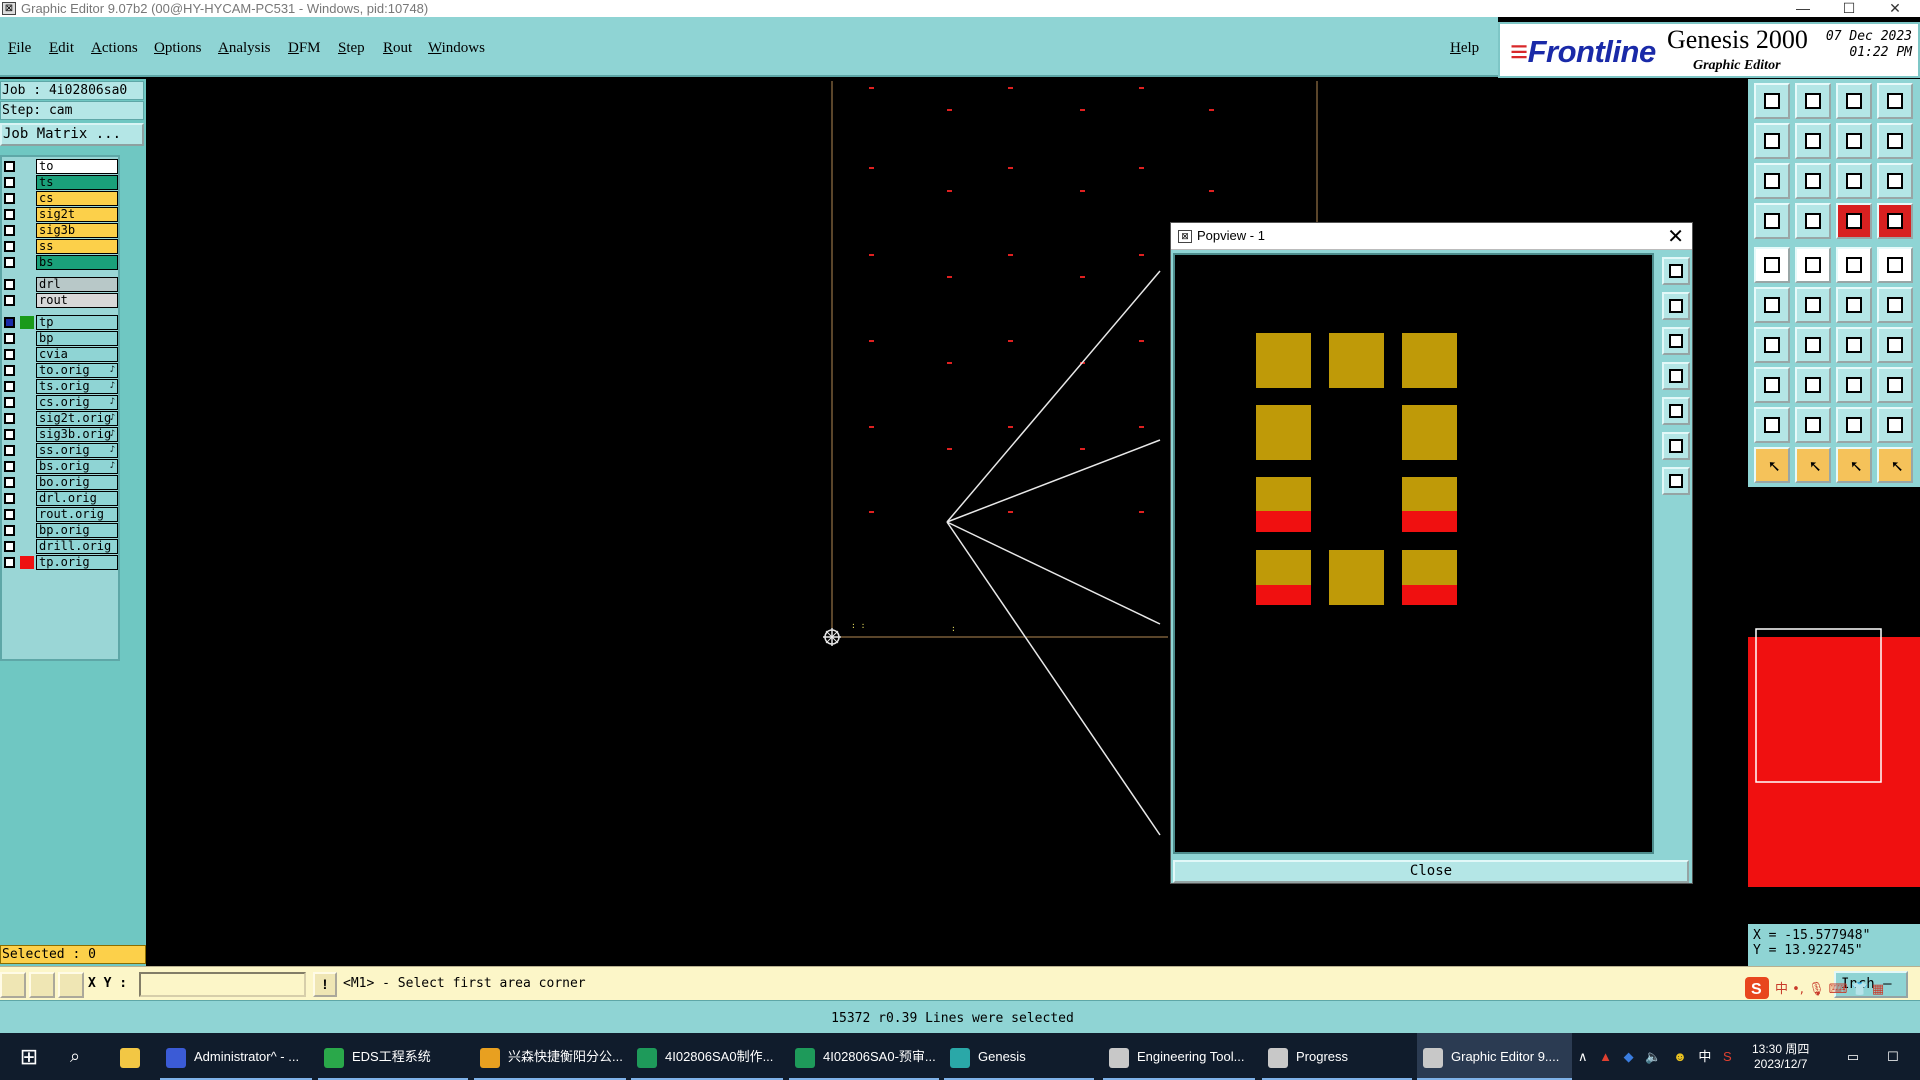 This screenshot has height=1080, width=1920. What do you see at coordinates (77, 450) in the screenshot?
I see `layer-name: ss.orig ♪` at bounding box center [77, 450].